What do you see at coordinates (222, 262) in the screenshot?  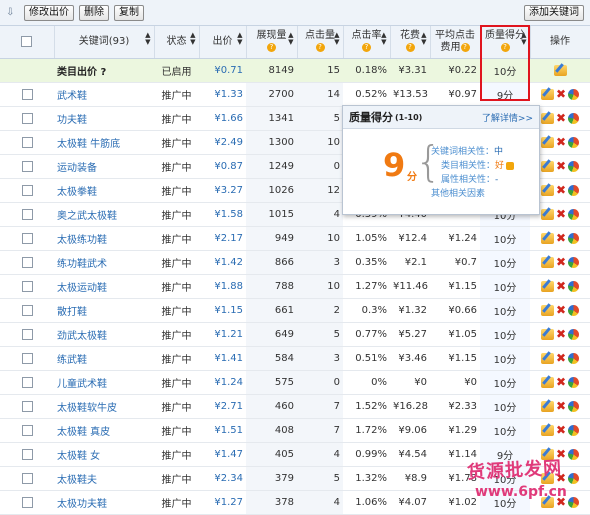 I see `bid-cell: ¥1.42` at bounding box center [222, 262].